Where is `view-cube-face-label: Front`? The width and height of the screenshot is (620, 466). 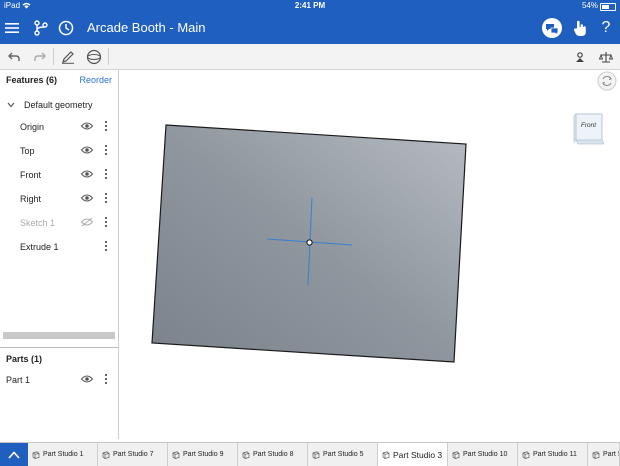
view-cube-face-label: Front is located at coordinates (588, 125).